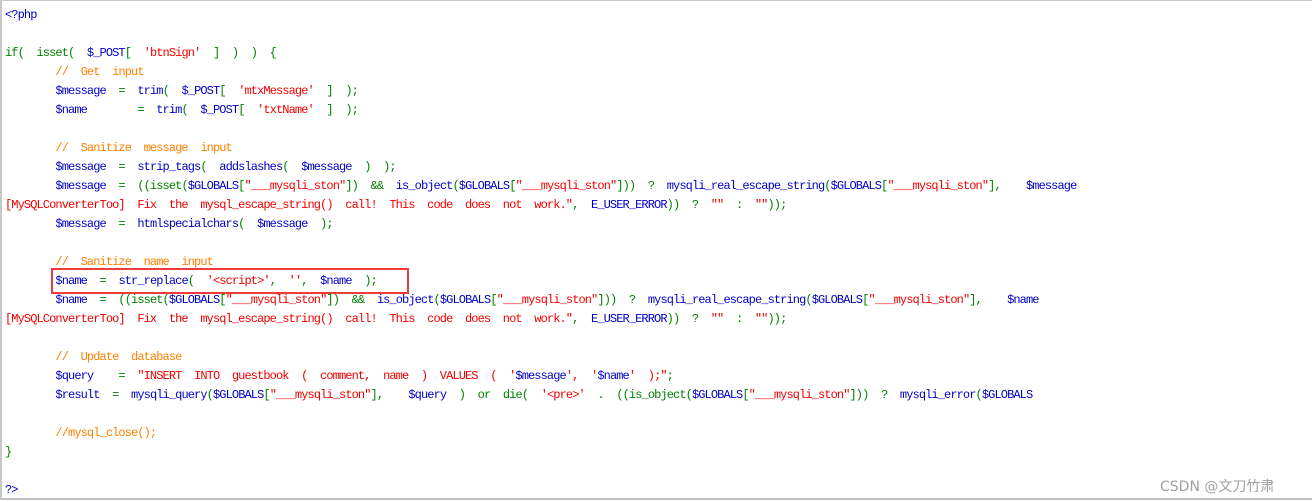 The image size is (1312, 502). Describe the element at coordinates (81, 433) in the screenshot. I see `code-token: //mysql_close();` at that location.